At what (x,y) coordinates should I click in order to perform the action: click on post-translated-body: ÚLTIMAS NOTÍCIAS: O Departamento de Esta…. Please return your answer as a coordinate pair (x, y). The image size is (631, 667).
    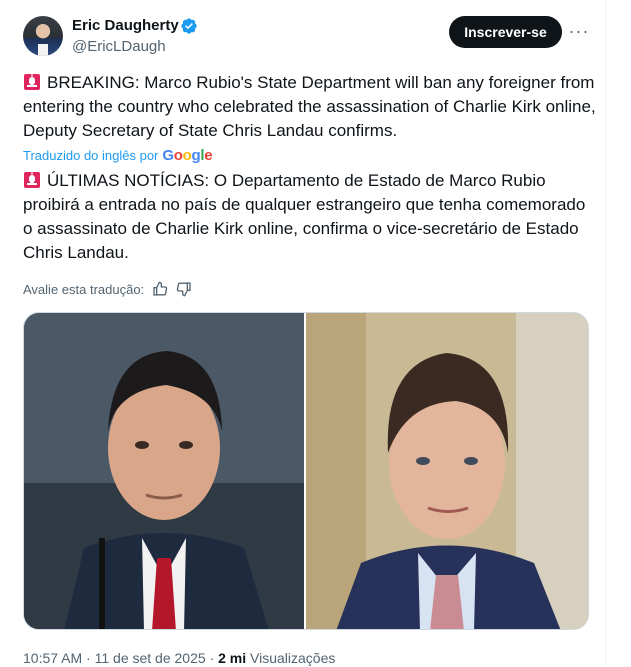
    Looking at the image, I should click on (304, 216).